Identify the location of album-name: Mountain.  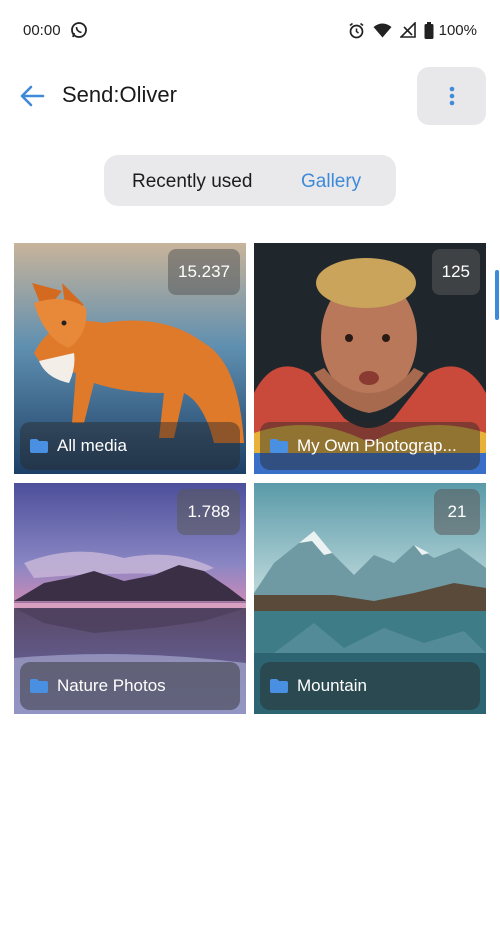
(332, 685).